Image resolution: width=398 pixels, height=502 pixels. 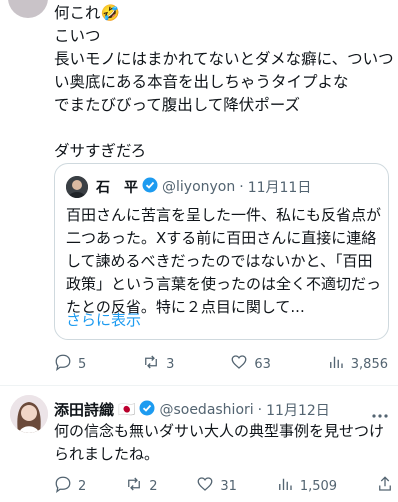 I want to click on like-button: 63, so click(x=250, y=364).